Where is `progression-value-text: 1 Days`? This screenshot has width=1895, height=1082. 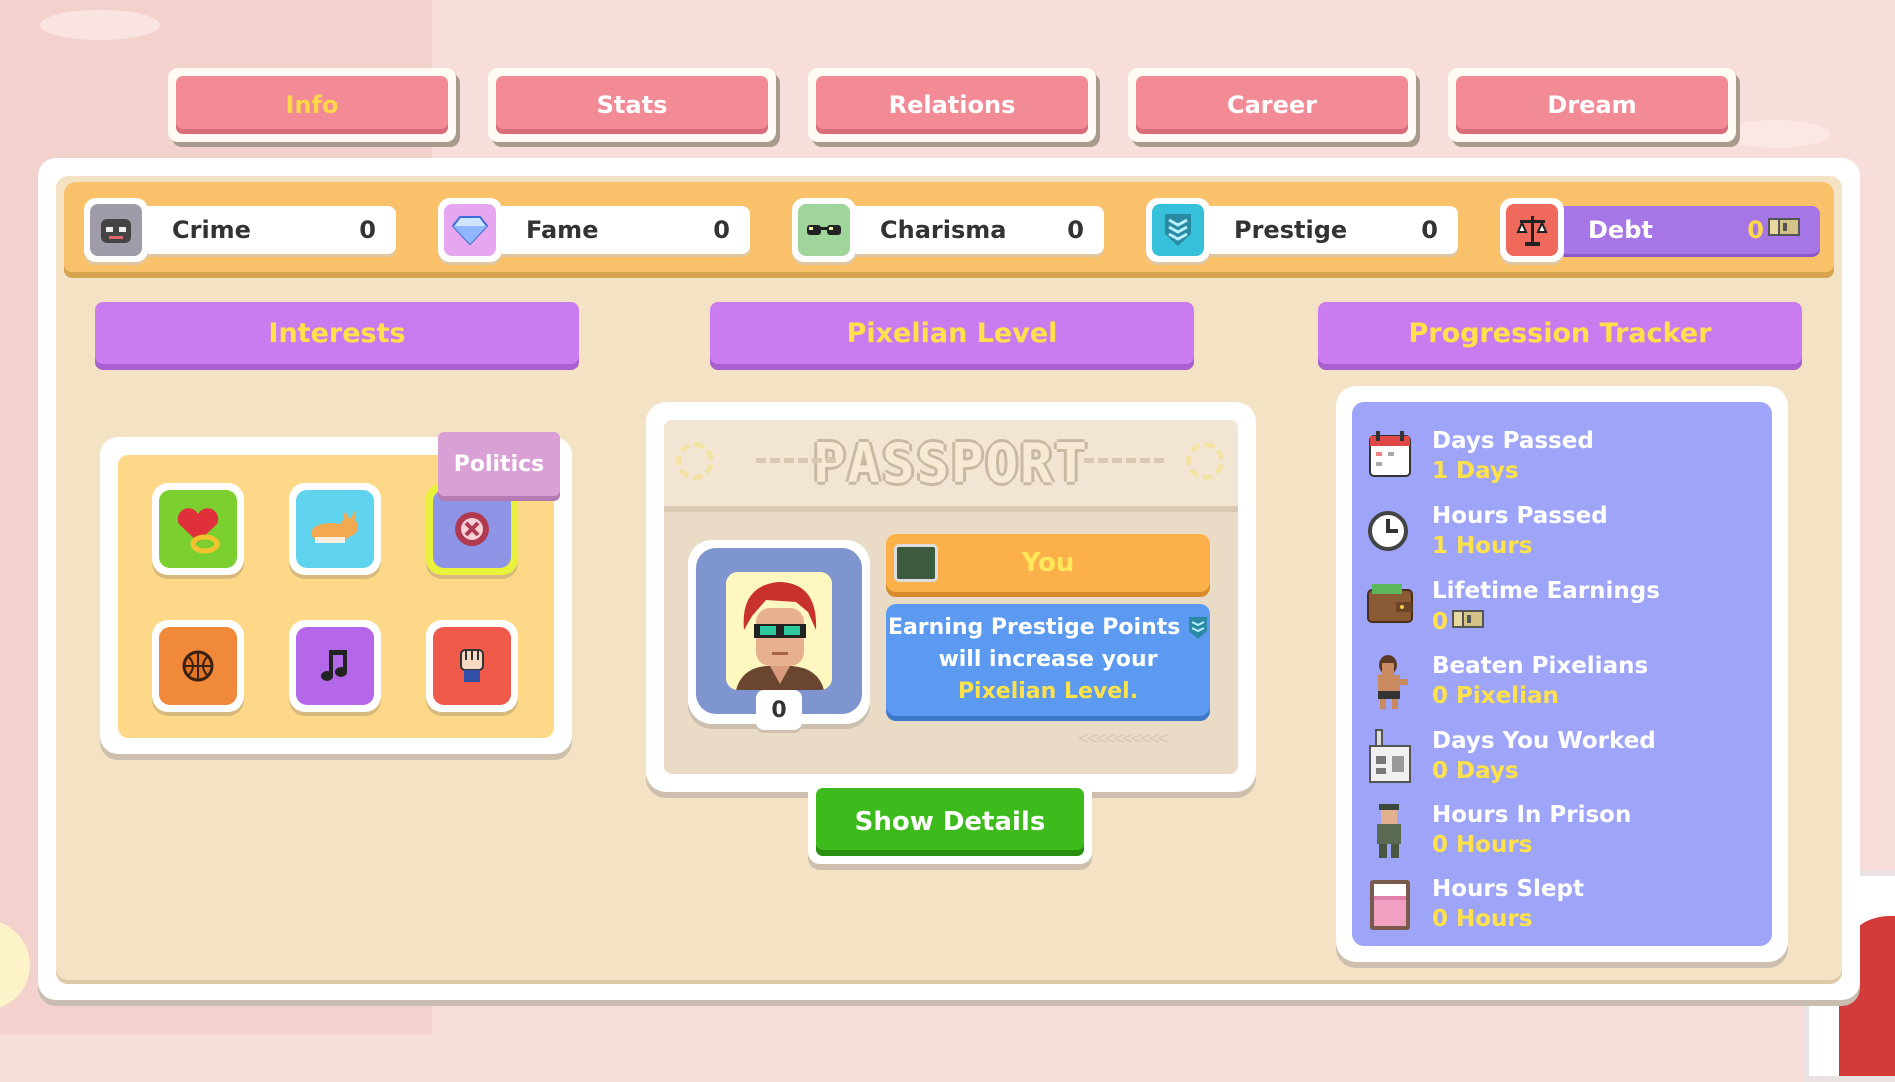 progression-value-text: 1 Days is located at coordinates (1475, 471).